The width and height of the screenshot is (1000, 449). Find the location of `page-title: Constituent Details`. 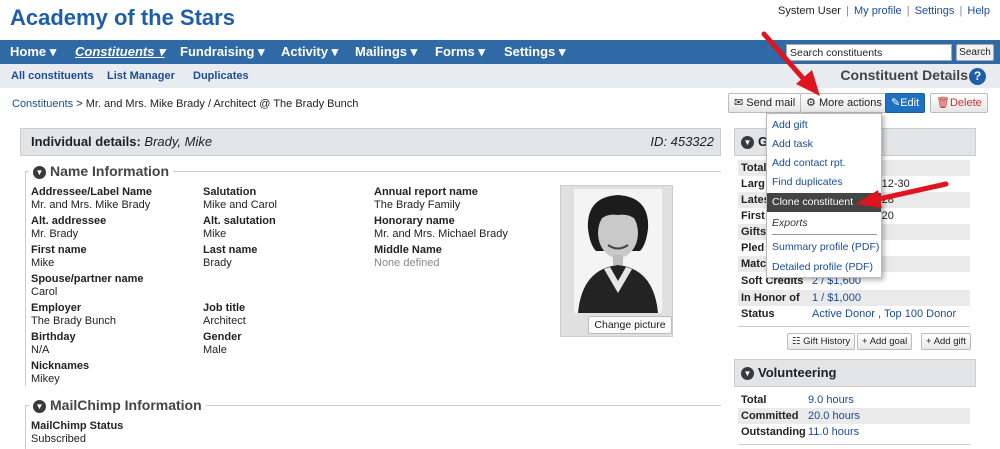

page-title: Constituent Details is located at coordinates (904, 75).